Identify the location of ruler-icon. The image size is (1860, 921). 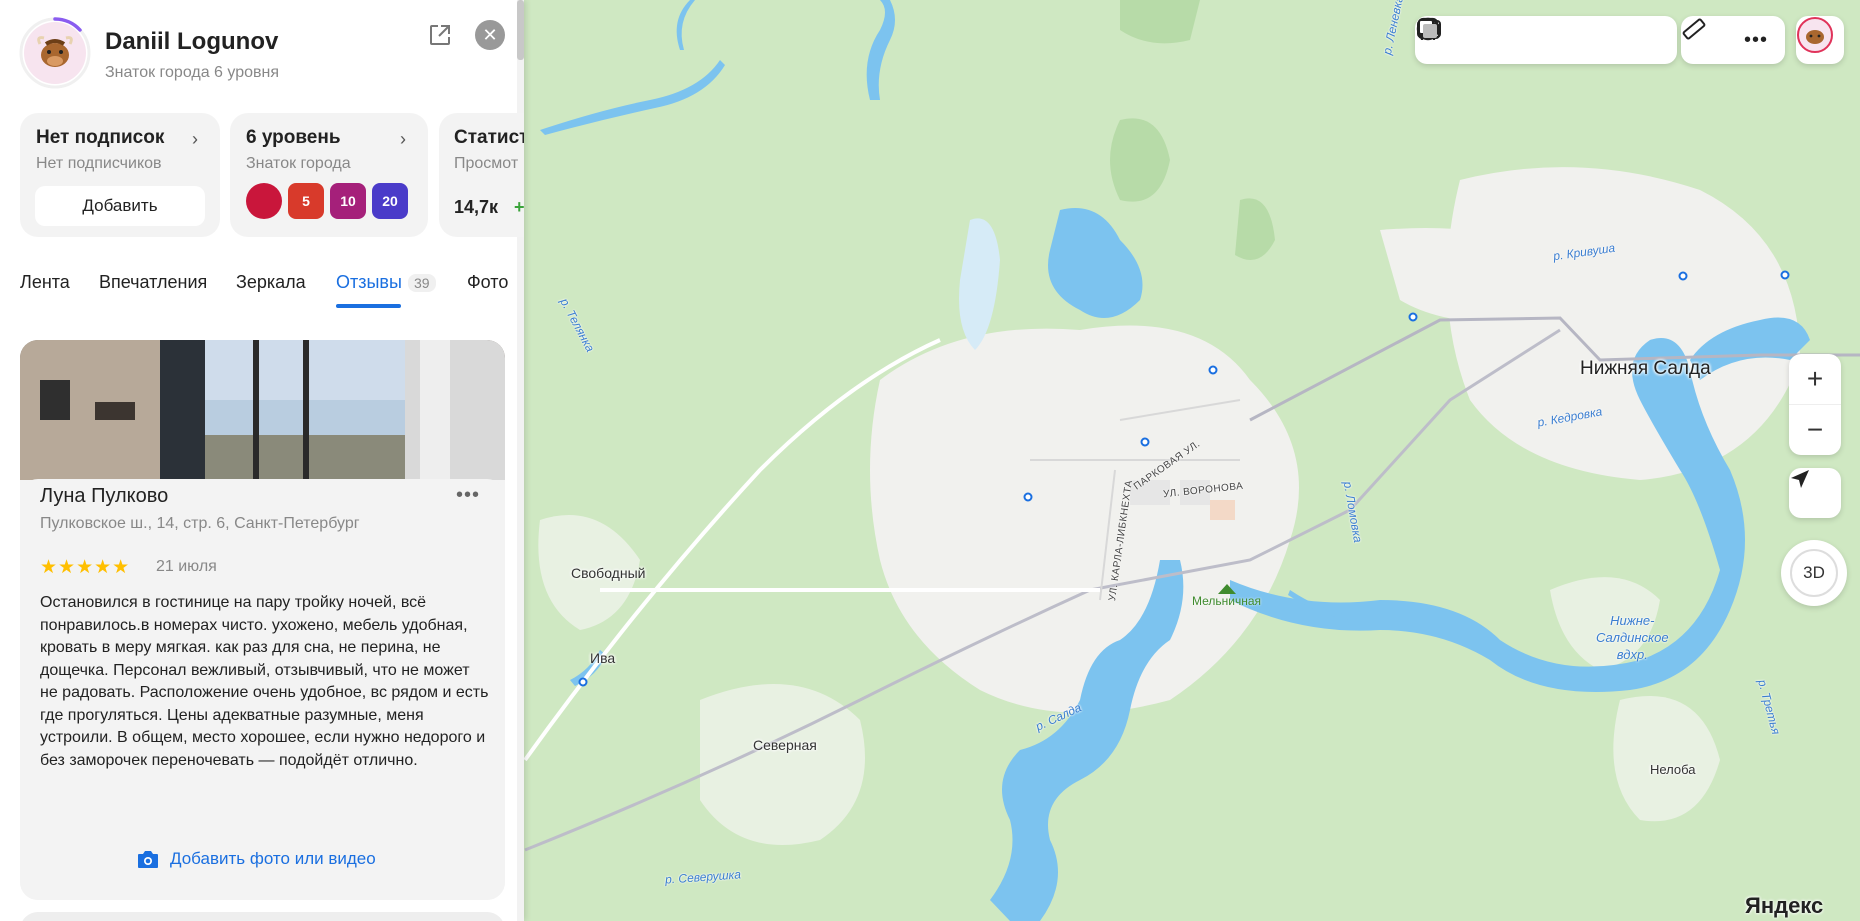
(1694, 29).